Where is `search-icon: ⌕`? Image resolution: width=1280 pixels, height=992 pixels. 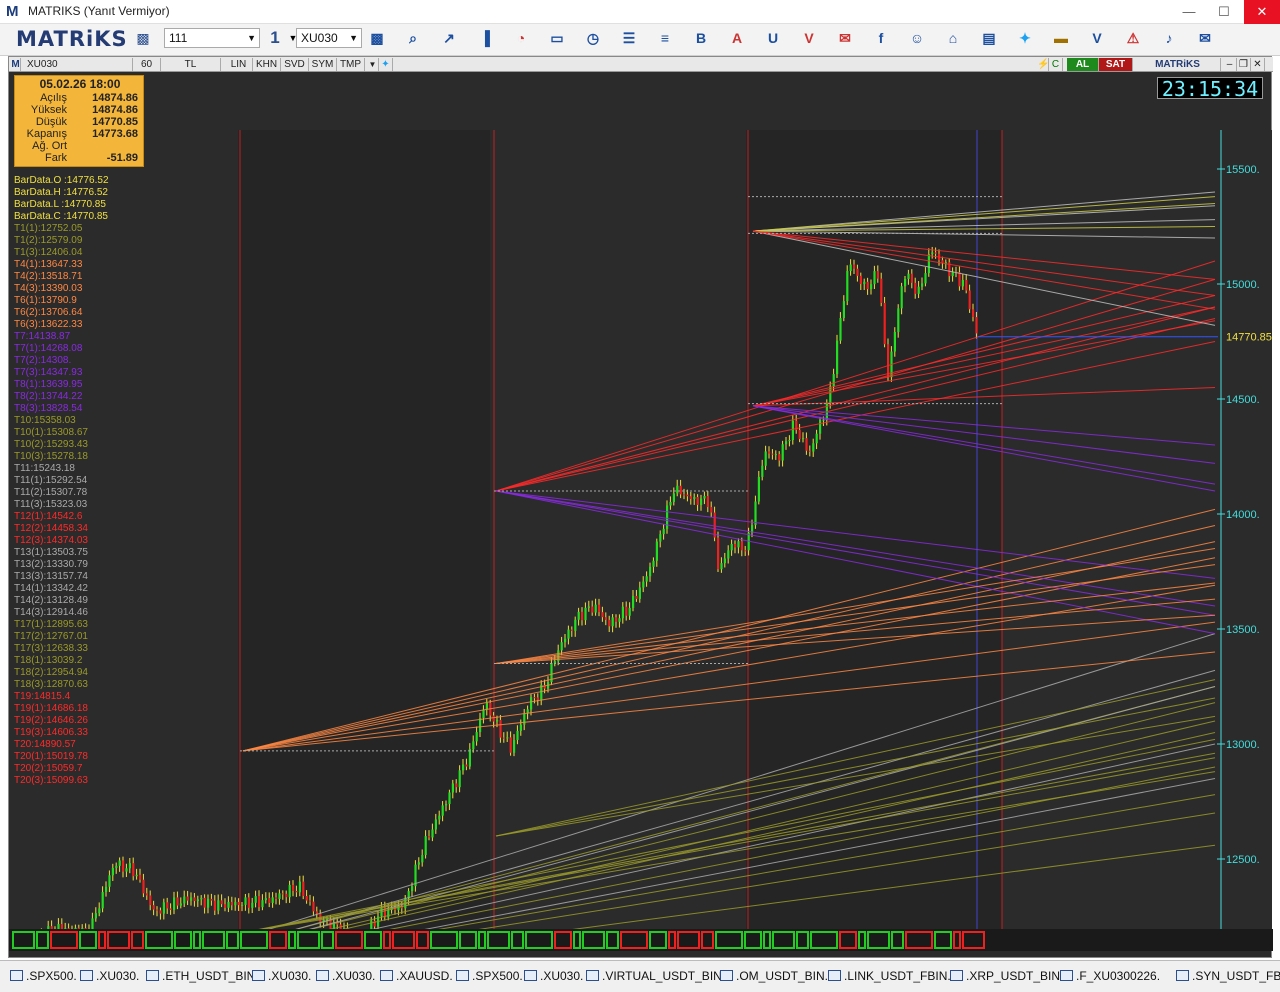
search-icon: ⌕ is located at coordinates (413, 38).